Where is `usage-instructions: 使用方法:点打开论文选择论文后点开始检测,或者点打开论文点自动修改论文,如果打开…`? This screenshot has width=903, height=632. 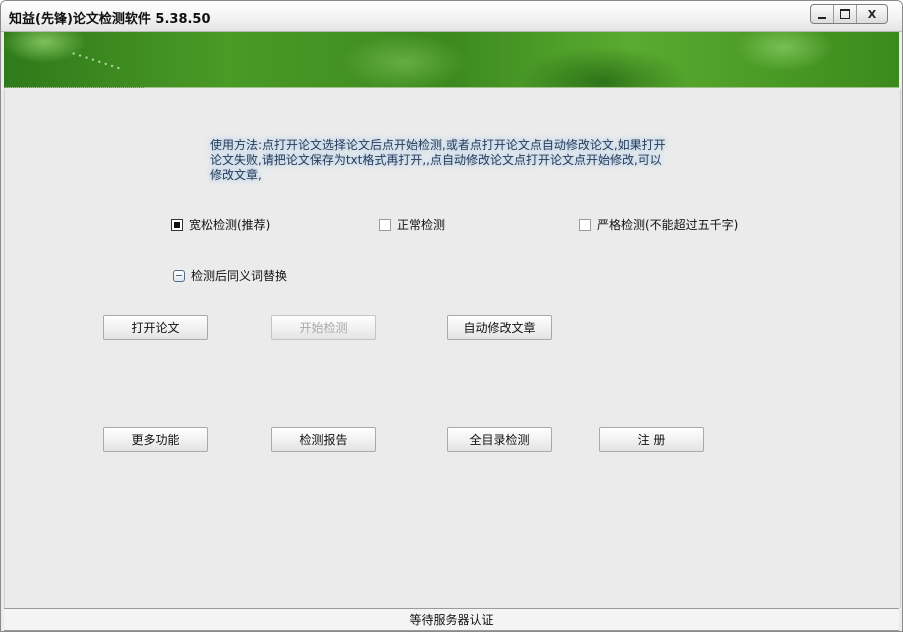
usage-instructions: 使用方法:点打开论文选择论文后点开始检测,或者点打开论文点自动修改论文,如果打开… is located at coordinates (438, 160).